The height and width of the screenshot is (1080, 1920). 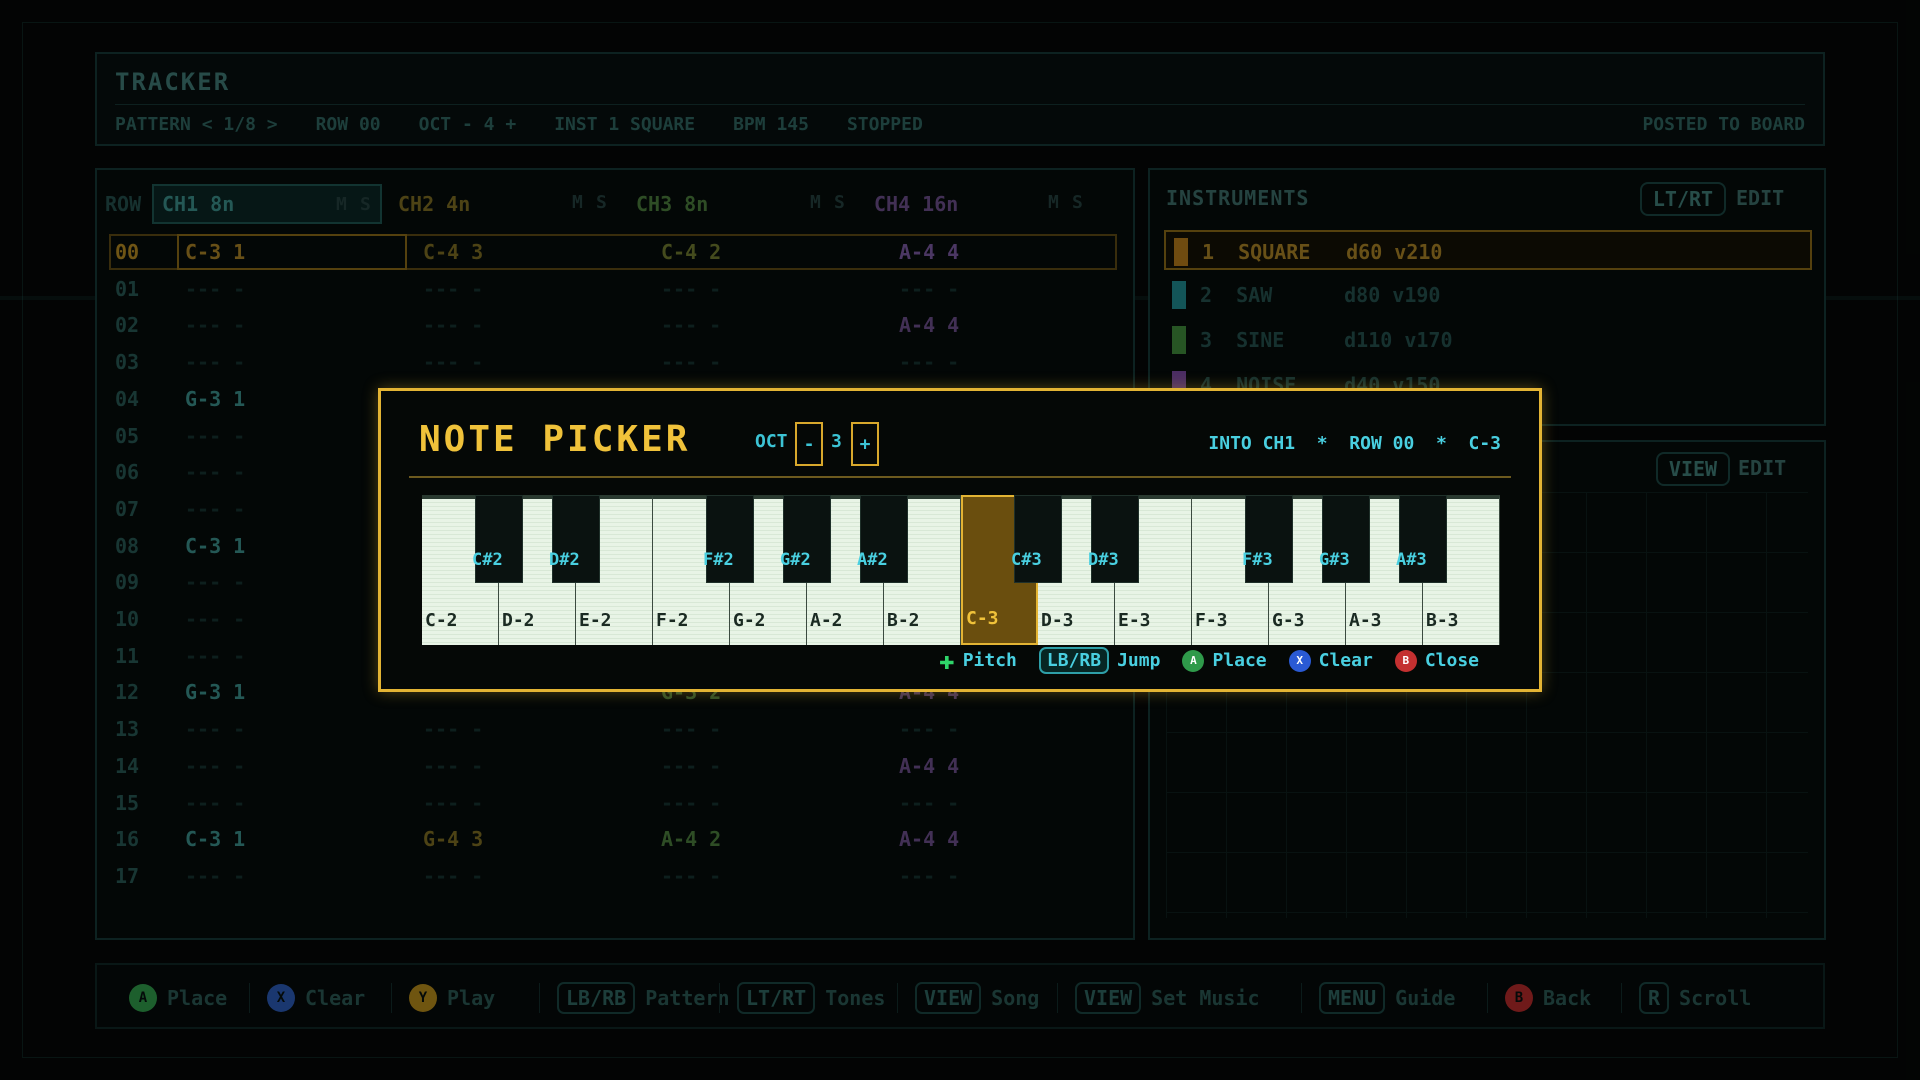 I want to click on key-label: C-3, so click(x=982, y=618).